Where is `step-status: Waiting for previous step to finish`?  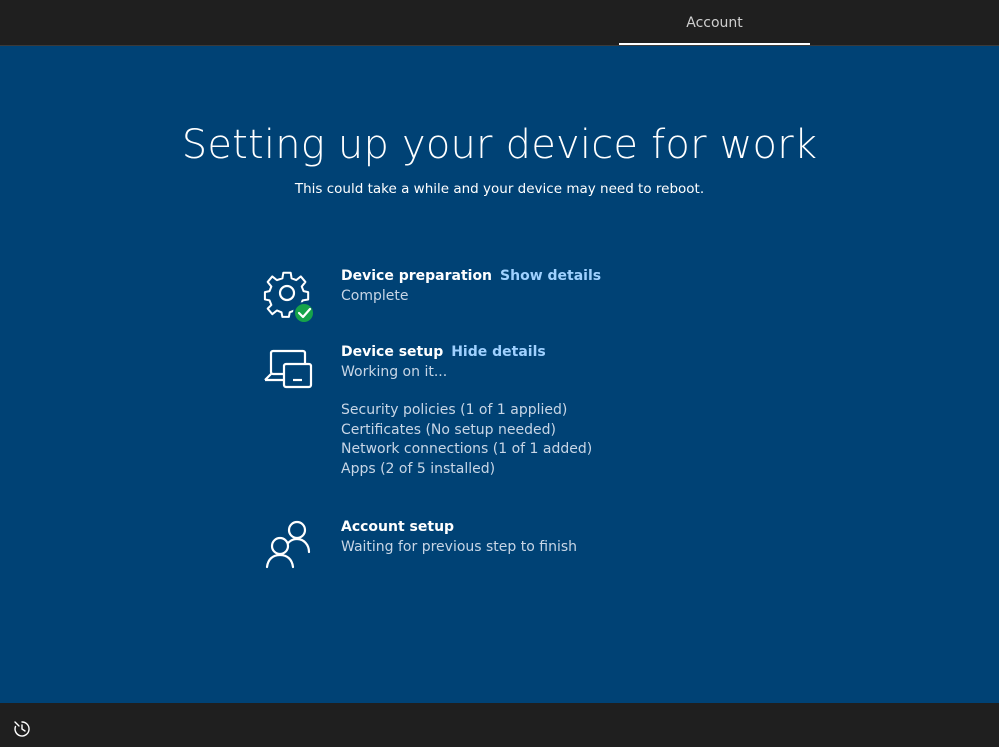 step-status: Waiting for previous step to finish is located at coordinates (459, 547).